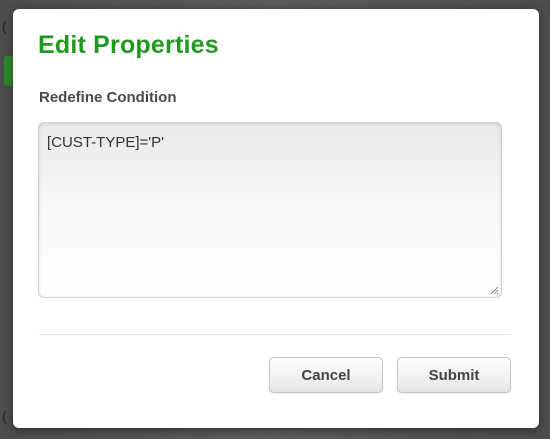  What do you see at coordinates (275, 334) in the screenshot?
I see `dialog-divider` at bounding box center [275, 334].